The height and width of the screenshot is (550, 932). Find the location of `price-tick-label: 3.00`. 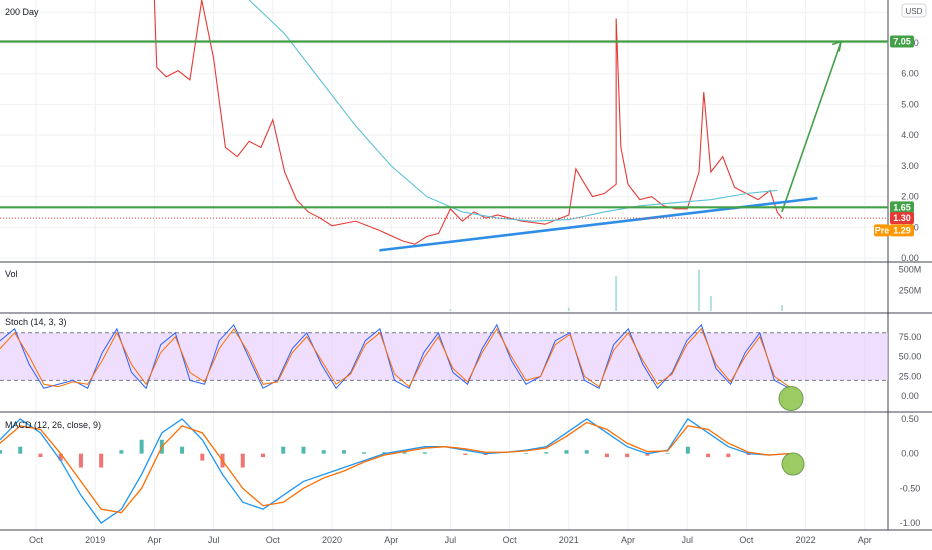

price-tick-label: 3.00 is located at coordinates (910, 166).